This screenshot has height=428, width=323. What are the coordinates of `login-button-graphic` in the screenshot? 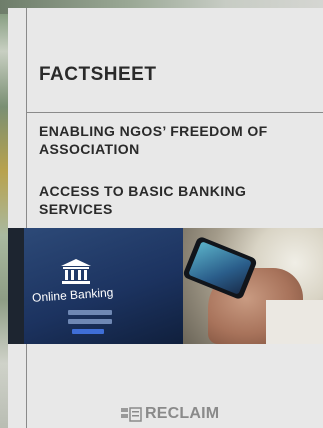 It's located at (88, 331).